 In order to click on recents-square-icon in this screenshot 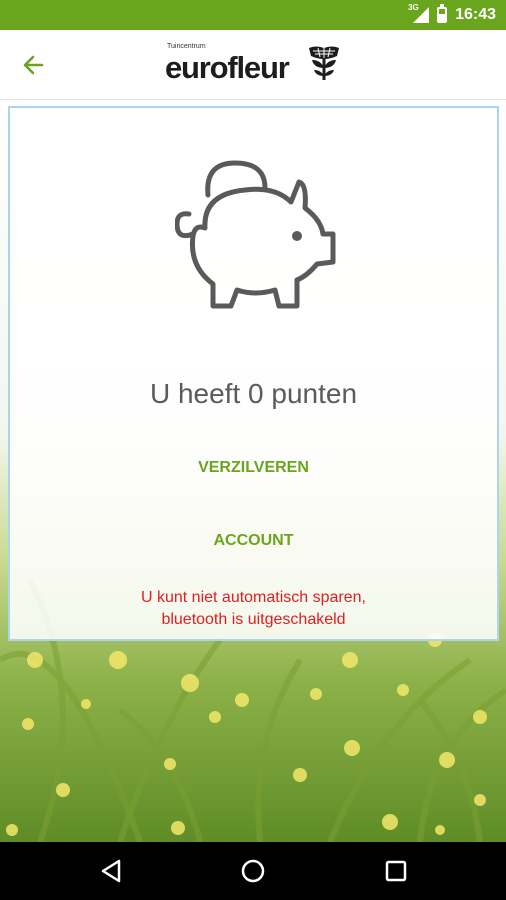, I will do `click(396, 871)`.